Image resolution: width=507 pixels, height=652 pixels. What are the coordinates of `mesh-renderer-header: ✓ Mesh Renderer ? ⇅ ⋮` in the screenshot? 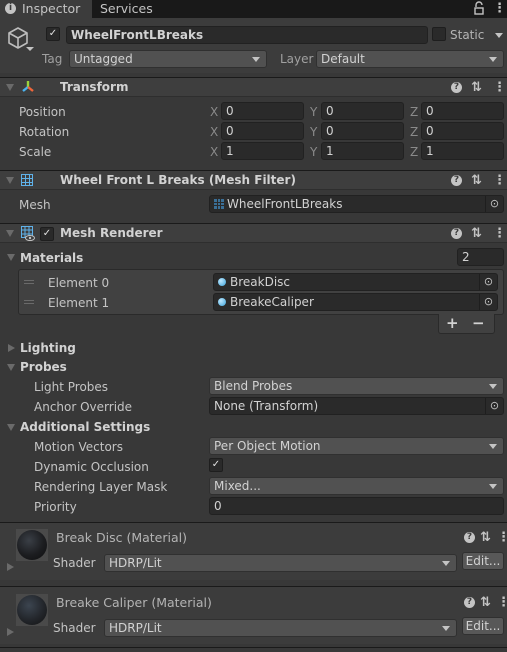 It's located at (253, 233).